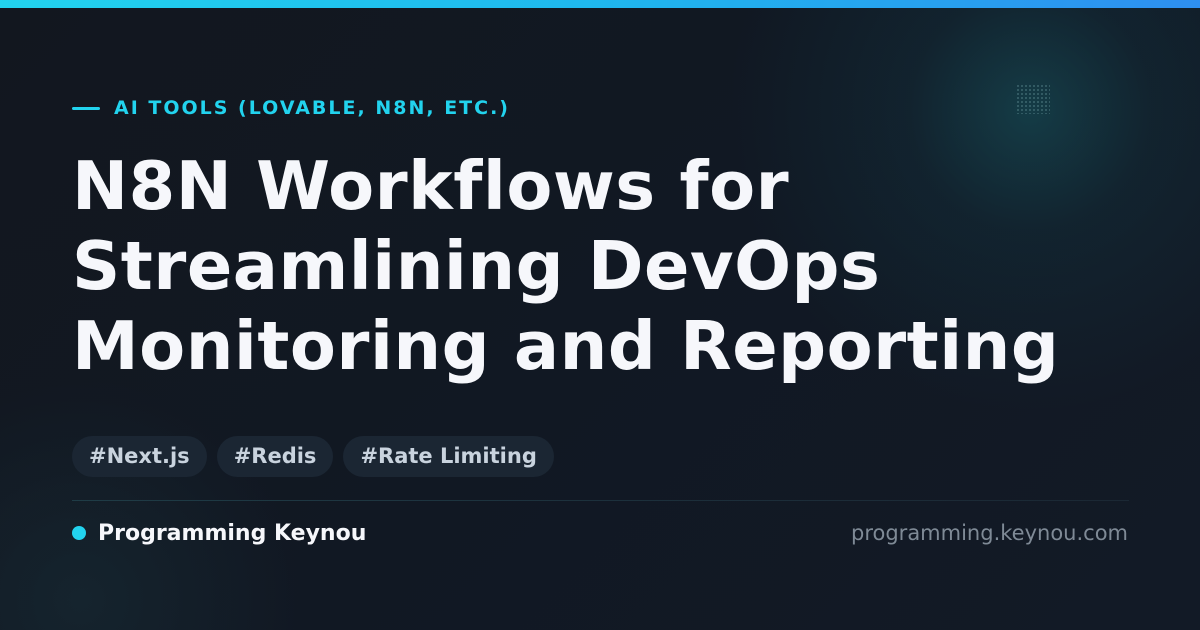 This screenshot has width=1200, height=630. I want to click on category-label: AI TOOLS (LOVABLE, N8N, ETC.), so click(291, 108).